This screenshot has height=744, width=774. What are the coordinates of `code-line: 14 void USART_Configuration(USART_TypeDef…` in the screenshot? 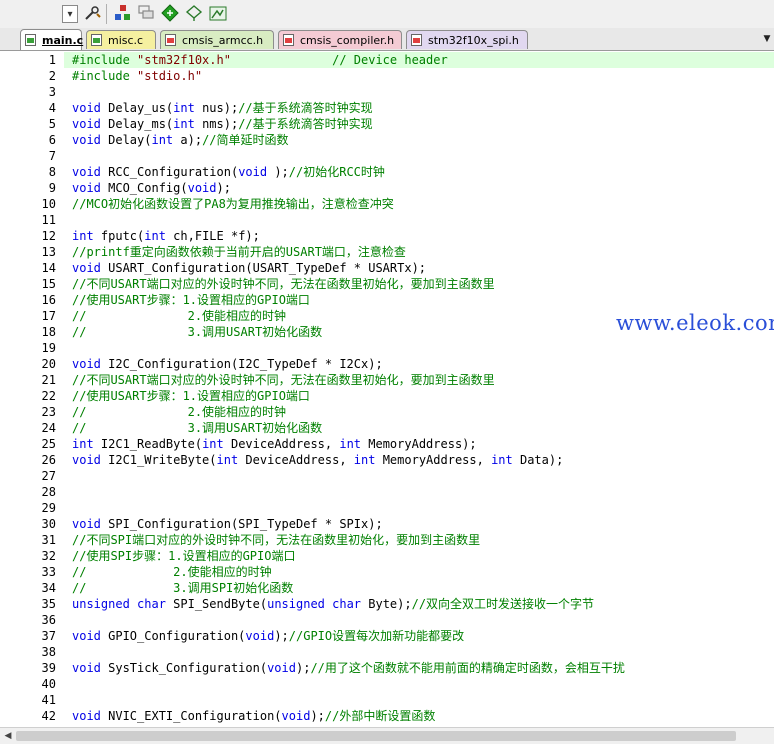 It's located at (387, 268).